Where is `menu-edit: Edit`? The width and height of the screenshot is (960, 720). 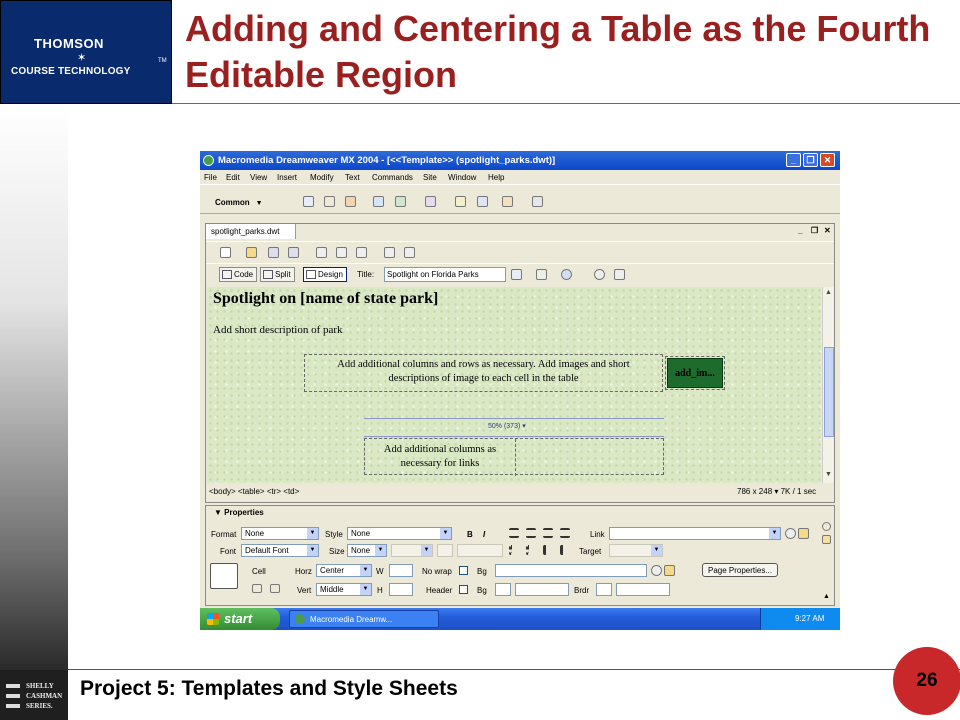 menu-edit: Edit is located at coordinates (233, 177).